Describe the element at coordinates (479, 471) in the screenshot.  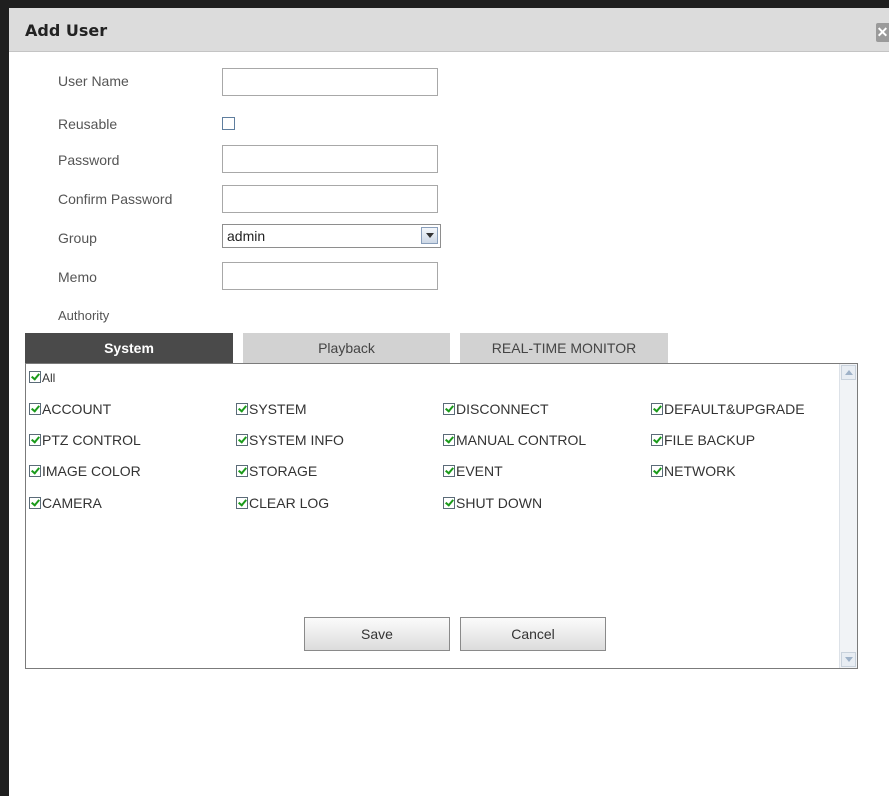
I see `permission-label: EVENT` at that location.